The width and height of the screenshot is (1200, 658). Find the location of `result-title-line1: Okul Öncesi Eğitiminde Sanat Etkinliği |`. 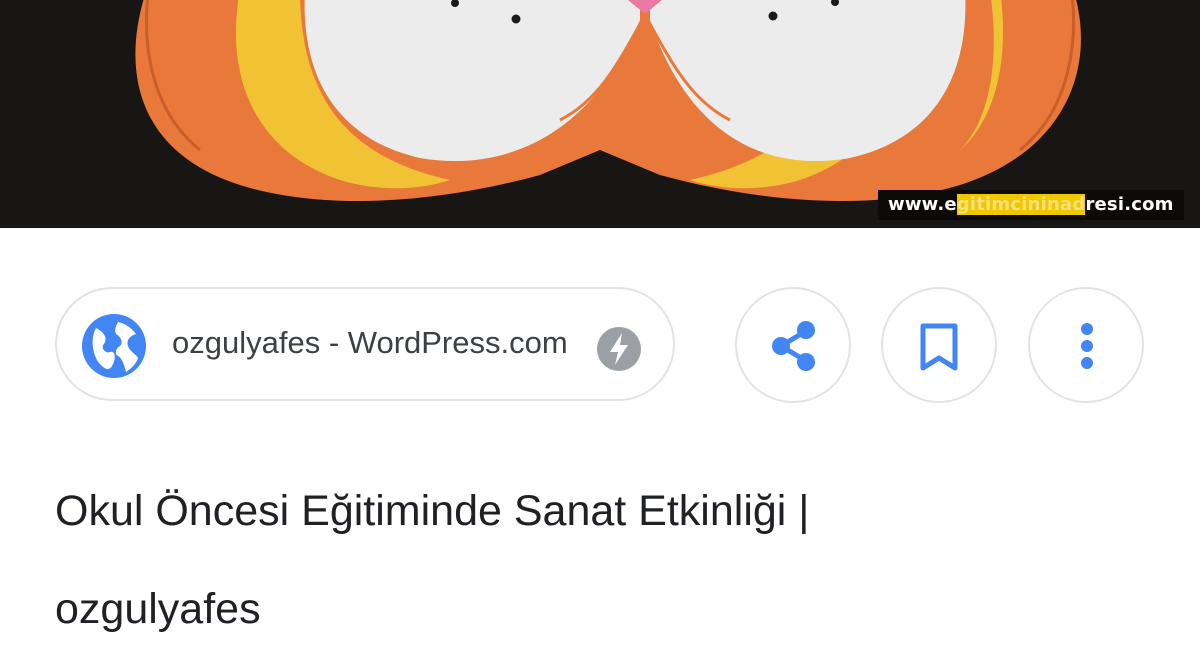

result-title-line1: Okul Öncesi Eğitiminde Sanat Etkinliği | is located at coordinates (432, 511).